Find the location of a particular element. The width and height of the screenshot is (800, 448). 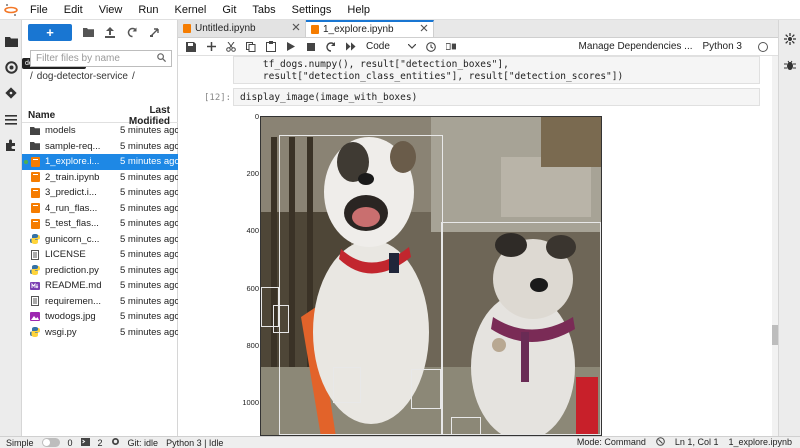

y-tick-label: 0 is located at coordinates (256, 116).